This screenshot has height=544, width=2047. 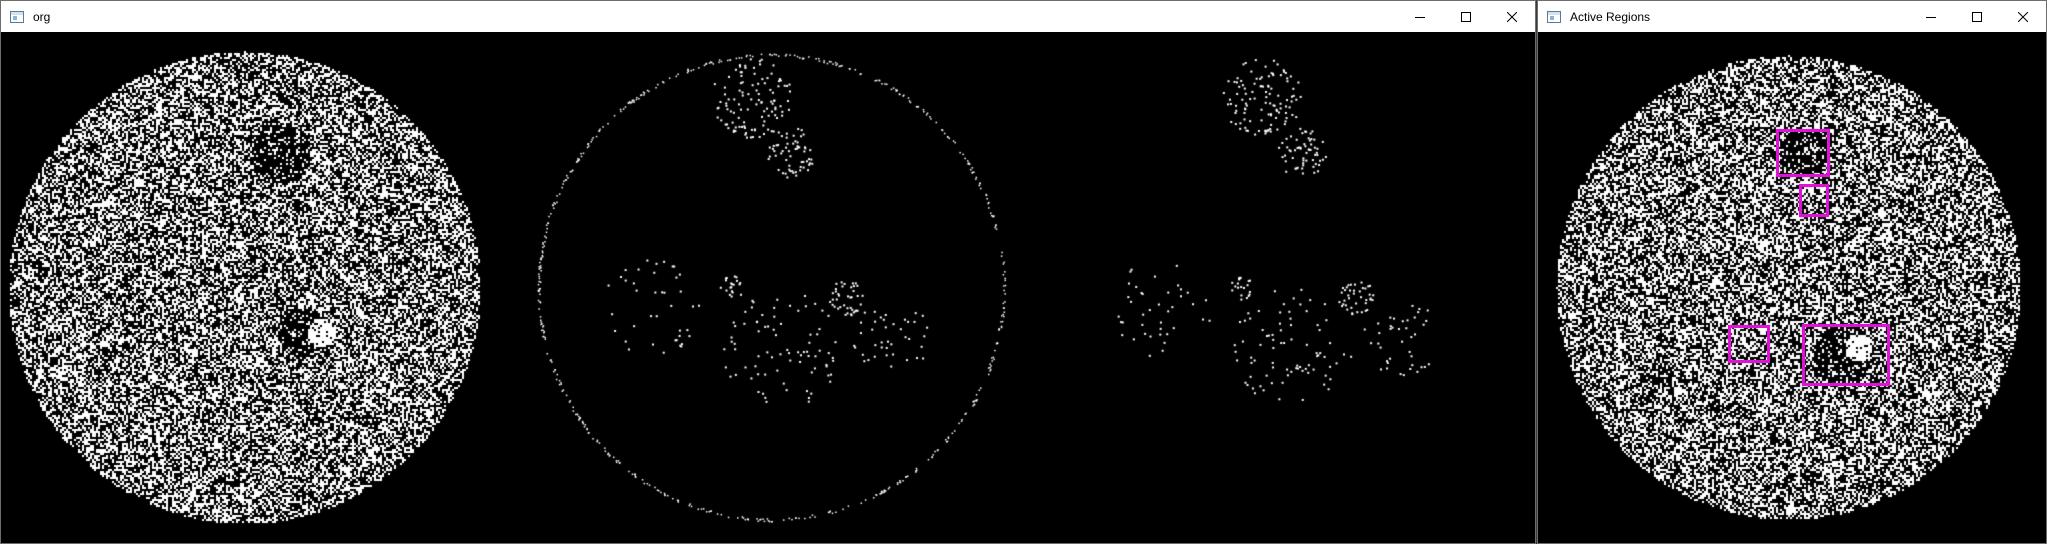 I want to click on active-regions-close-button, so click(x=2023, y=16).